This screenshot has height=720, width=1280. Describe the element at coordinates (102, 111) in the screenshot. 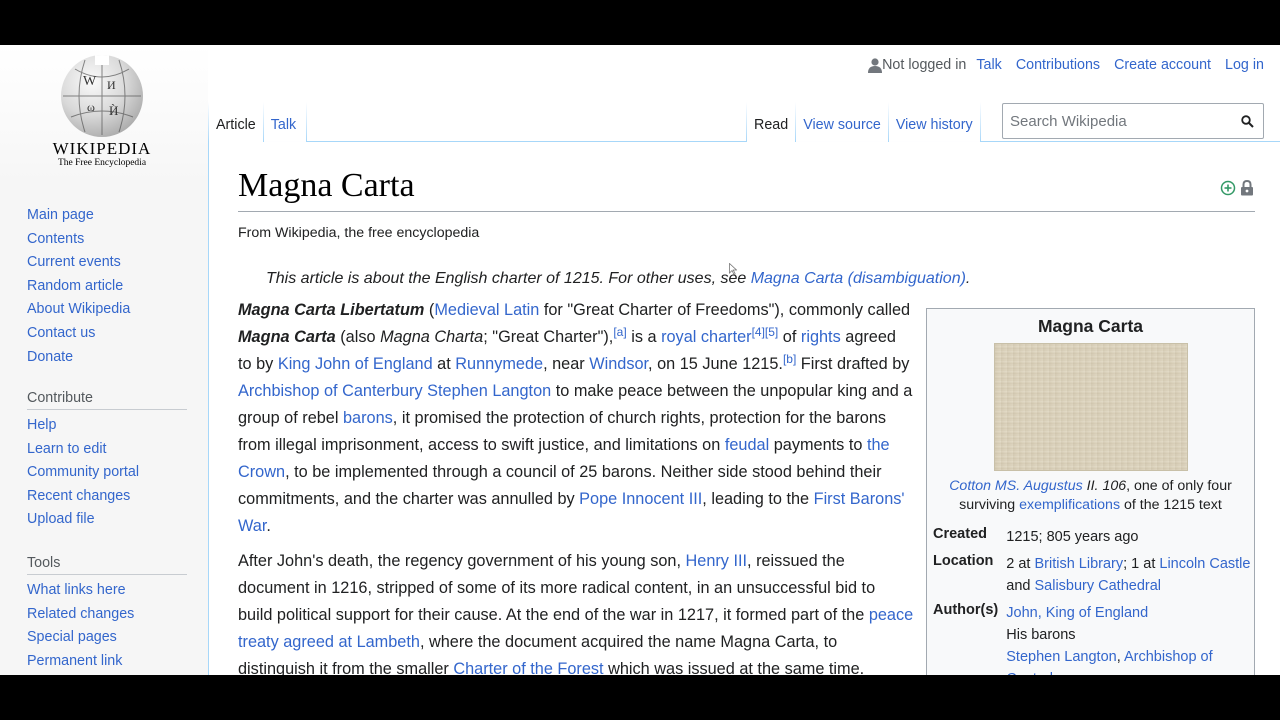

I see `wikipedia-logo: W И ω Ѝ Wikipedia The Free Encyclopedia` at that location.